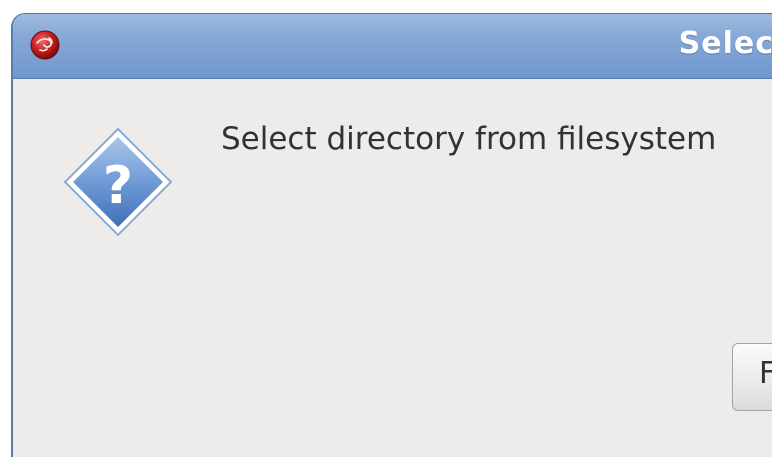  What do you see at coordinates (392, 46) in the screenshot?
I see `title-bar: Selec` at bounding box center [392, 46].